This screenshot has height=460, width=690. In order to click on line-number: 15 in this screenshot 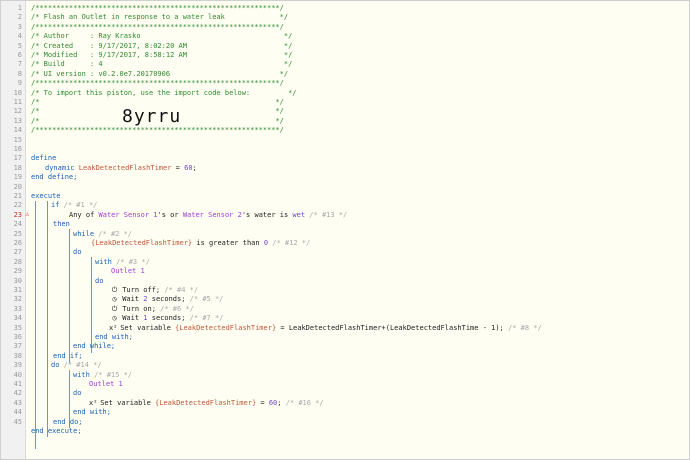, I will do `click(17, 139)`.